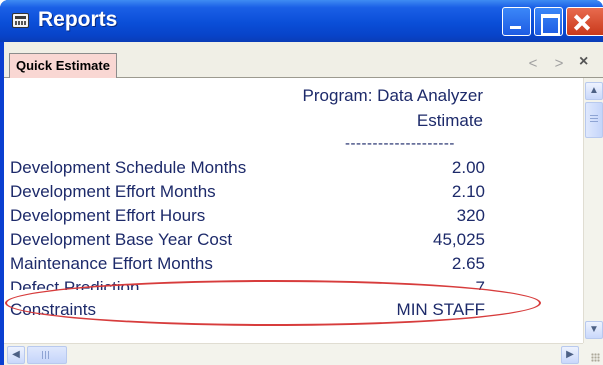 The height and width of the screenshot is (365, 603). What do you see at coordinates (593, 210) in the screenshot?
I see `vertical-scrollbar: ▲ ▼` at bounding box center [593, 210].